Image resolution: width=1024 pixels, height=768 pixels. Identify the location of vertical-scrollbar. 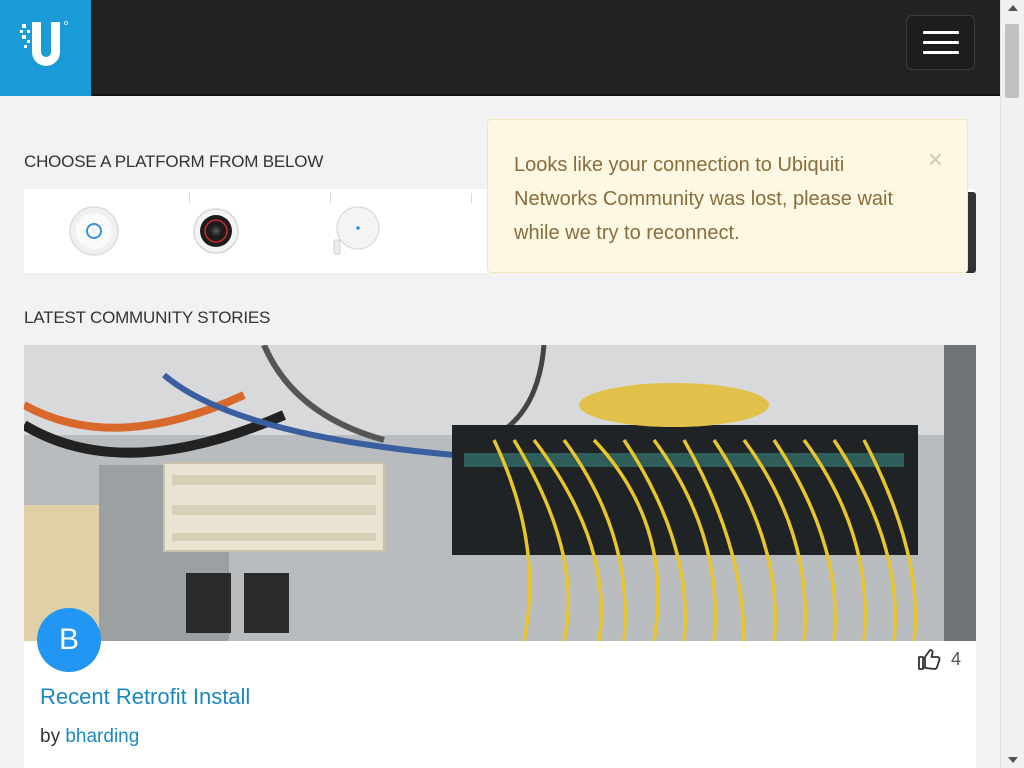
(1012, 384).